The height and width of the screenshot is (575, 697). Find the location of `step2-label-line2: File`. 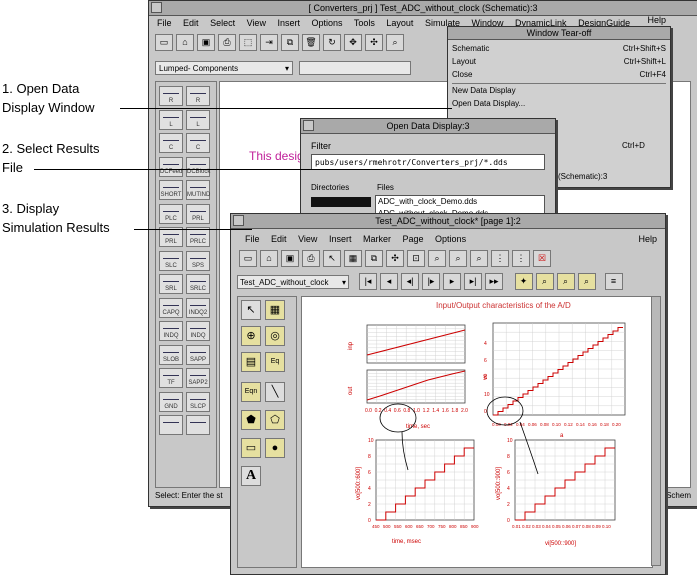

step2-label-line2: File is located at coordinates (12, 167).